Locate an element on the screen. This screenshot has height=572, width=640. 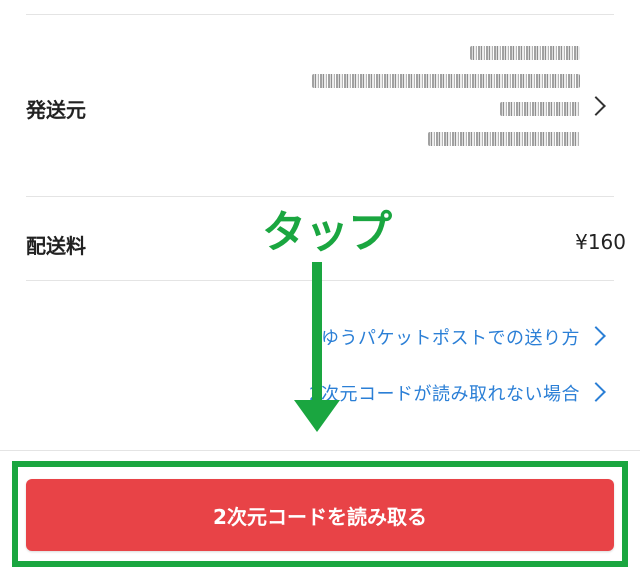
scan-trouble-link-label: 2次元コードが読み取れない場合 is located at coordinates (444, 394).